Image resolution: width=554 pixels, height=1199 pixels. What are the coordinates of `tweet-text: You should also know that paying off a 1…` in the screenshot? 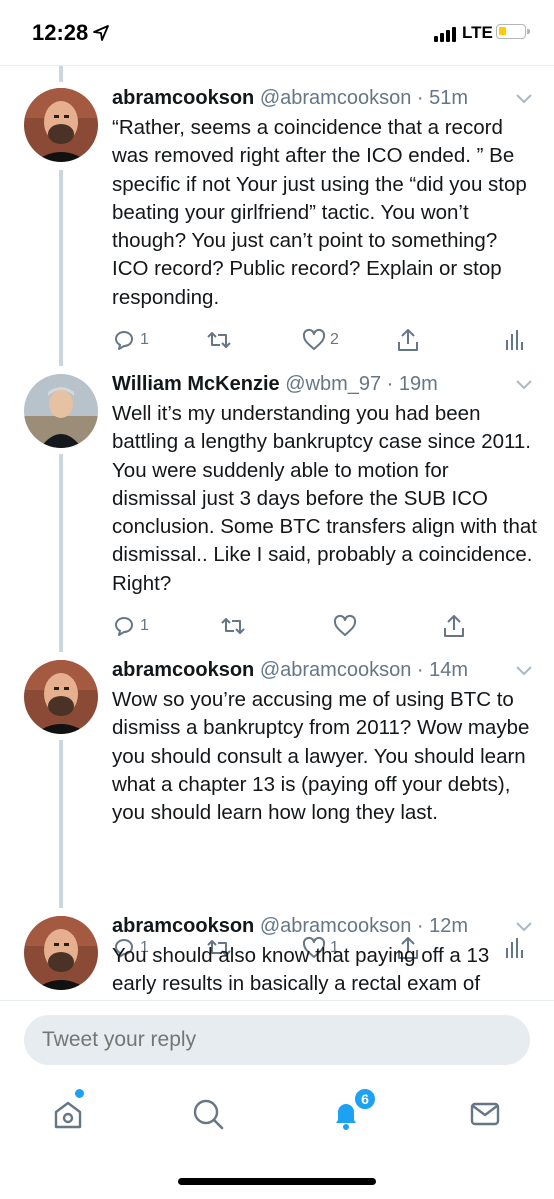 It's located at (301, 970).